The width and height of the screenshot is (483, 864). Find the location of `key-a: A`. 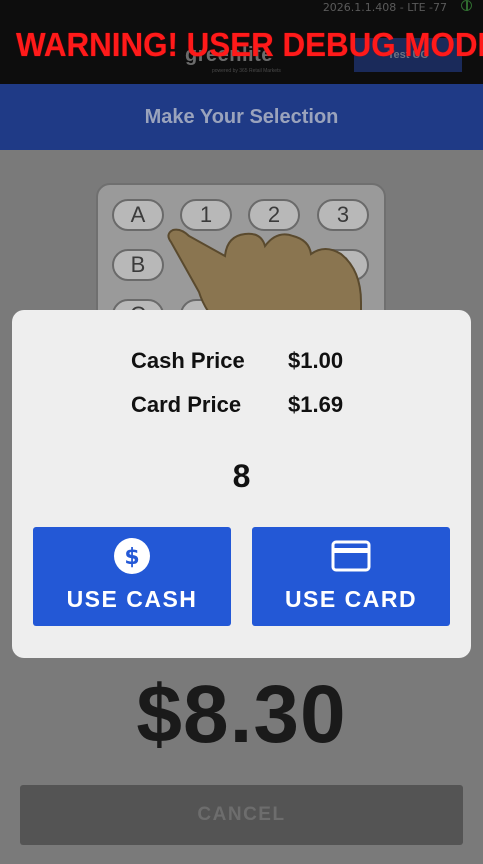

key-a: A is located at coordinates (138, 215).